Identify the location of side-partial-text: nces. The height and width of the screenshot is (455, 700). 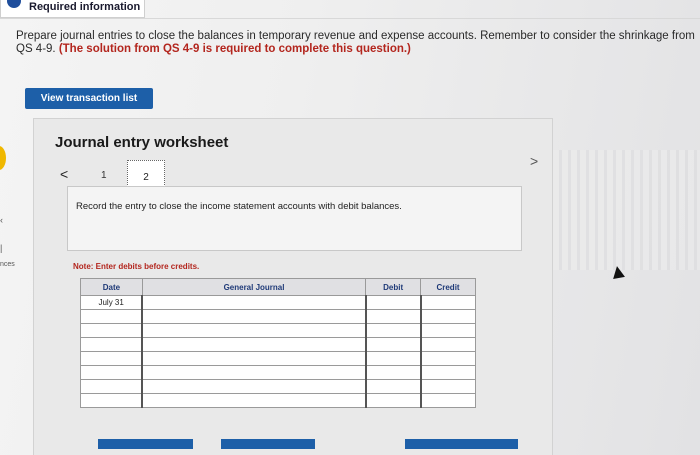
(7, 264).